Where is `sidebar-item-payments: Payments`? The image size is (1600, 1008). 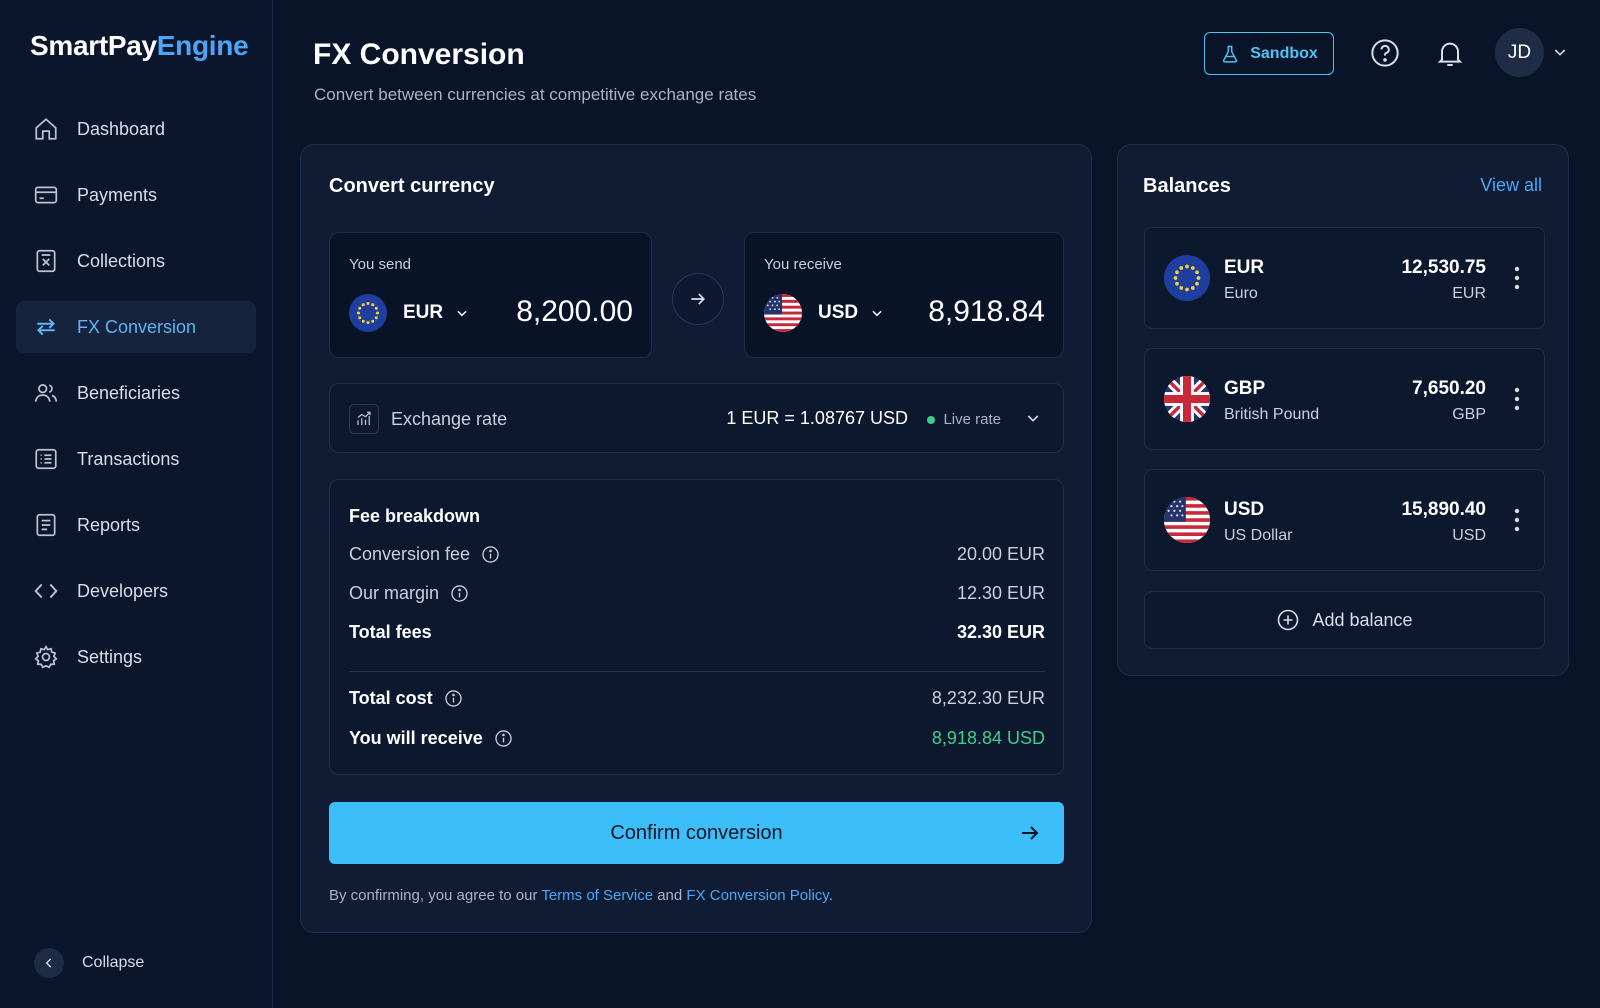 sidebar-item-payments: Payments is located at coordinates (136, 195).